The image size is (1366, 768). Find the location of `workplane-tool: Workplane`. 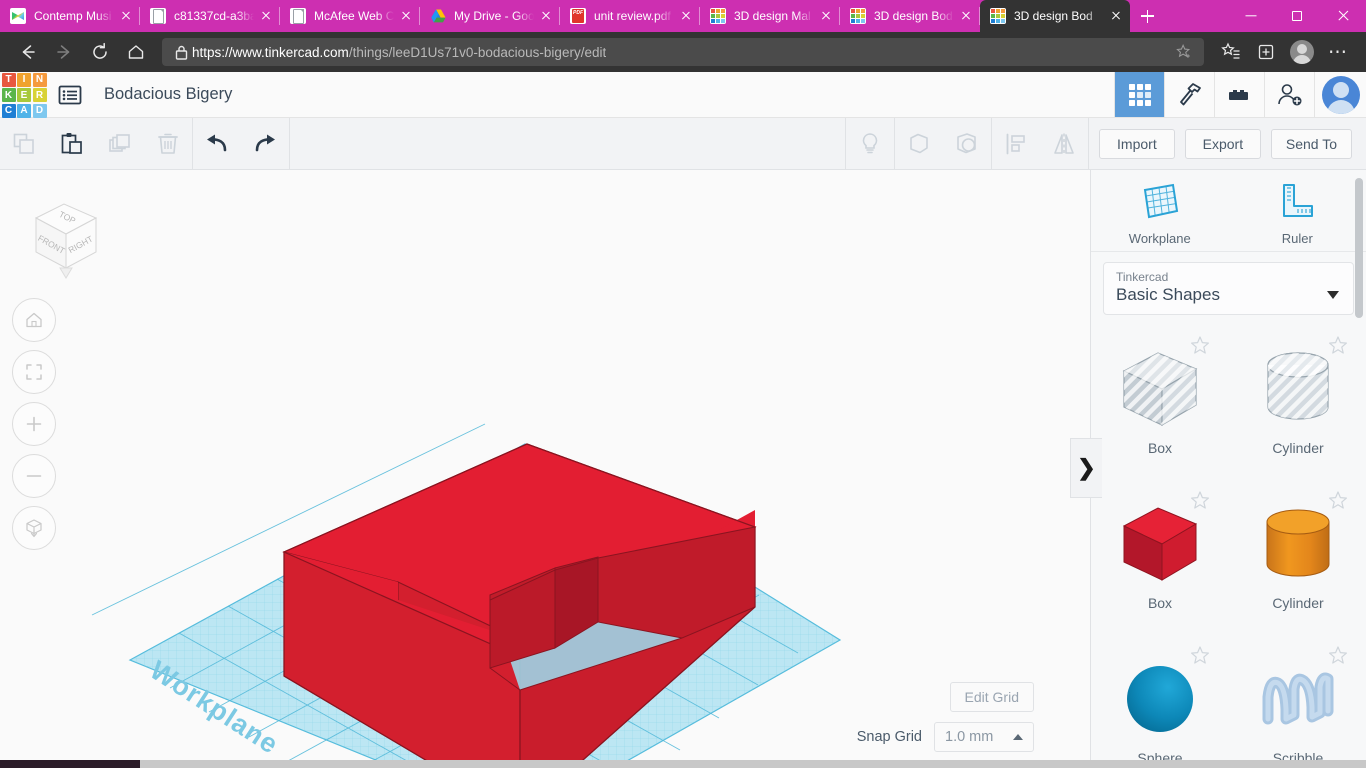

workplane-tool: Workplane is located at coordinates (1160, 213).